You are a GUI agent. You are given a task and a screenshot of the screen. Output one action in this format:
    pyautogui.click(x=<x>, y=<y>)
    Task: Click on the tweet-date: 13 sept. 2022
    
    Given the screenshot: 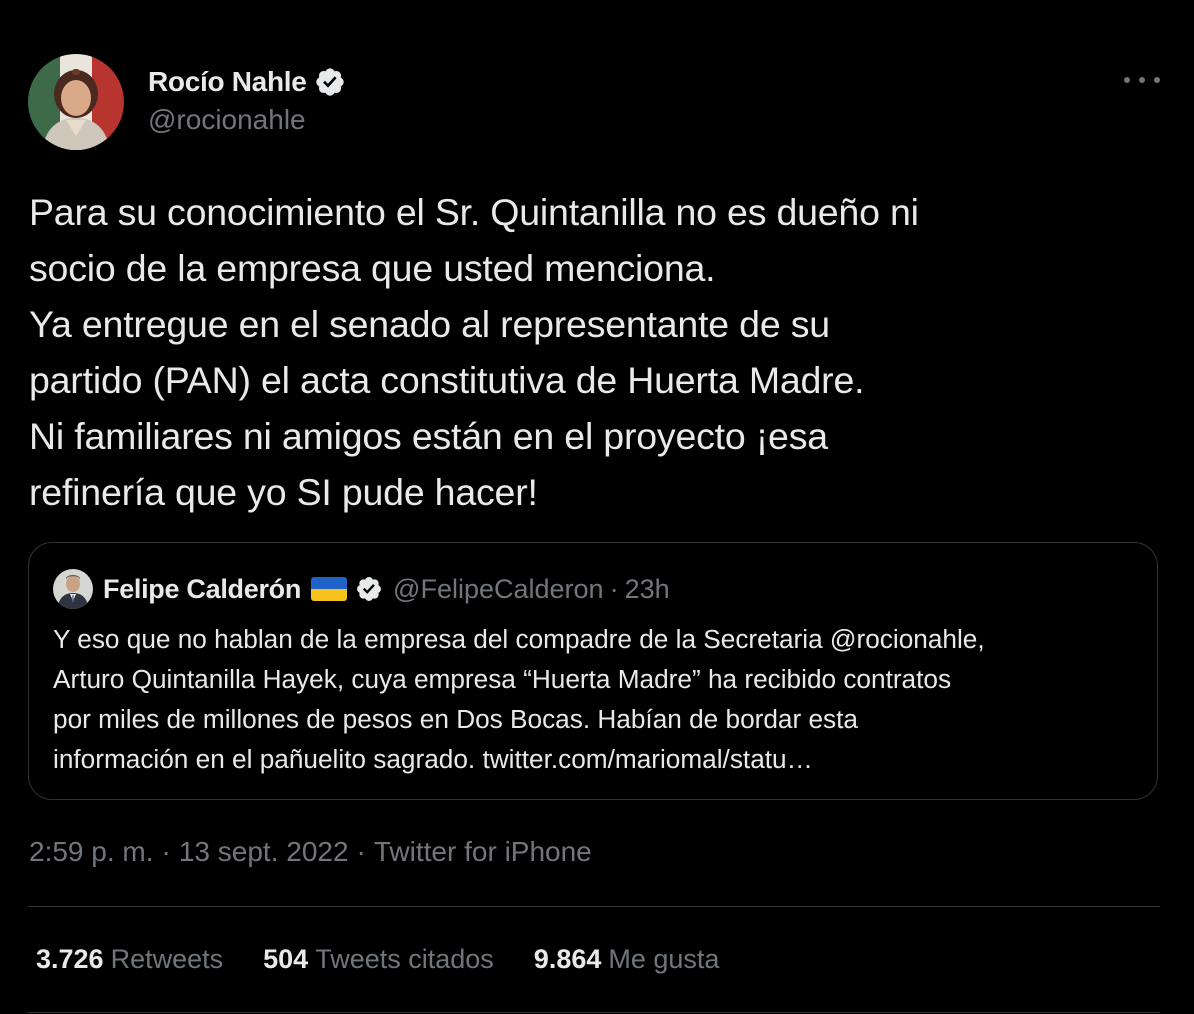 What is the action you would take?
    pyautogui.click(x=264, y=851)
    